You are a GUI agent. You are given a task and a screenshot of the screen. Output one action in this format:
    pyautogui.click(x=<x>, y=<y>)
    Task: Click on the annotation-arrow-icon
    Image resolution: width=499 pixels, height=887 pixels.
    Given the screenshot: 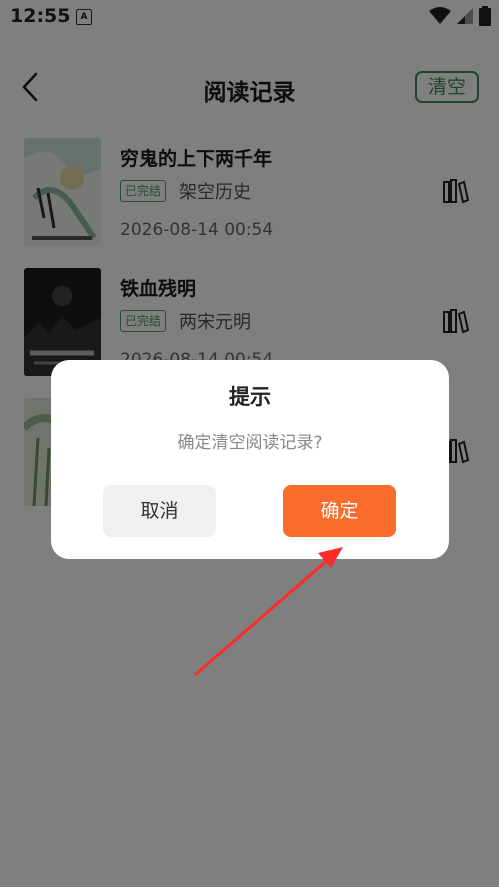 What is the action you would take?
    pyautogui.click(x=268, y=611)
    